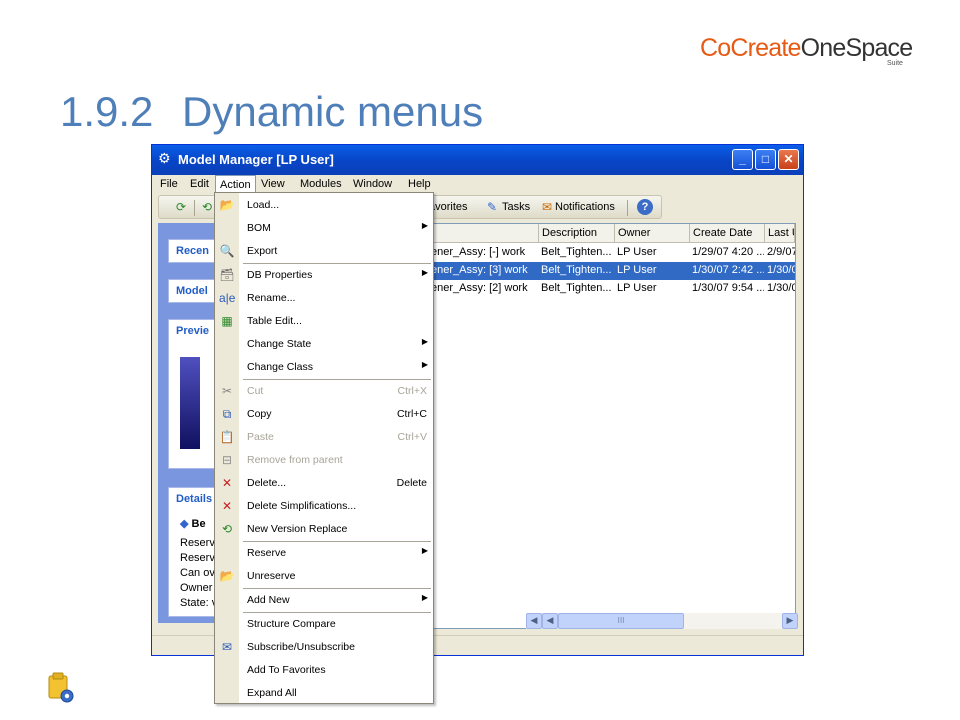 Image resolution: width=960 pixels, height=720 pixels. Describe the element at coordinates (227, 437) in the screenshot. I see `paste-icon: 📋` at that location.